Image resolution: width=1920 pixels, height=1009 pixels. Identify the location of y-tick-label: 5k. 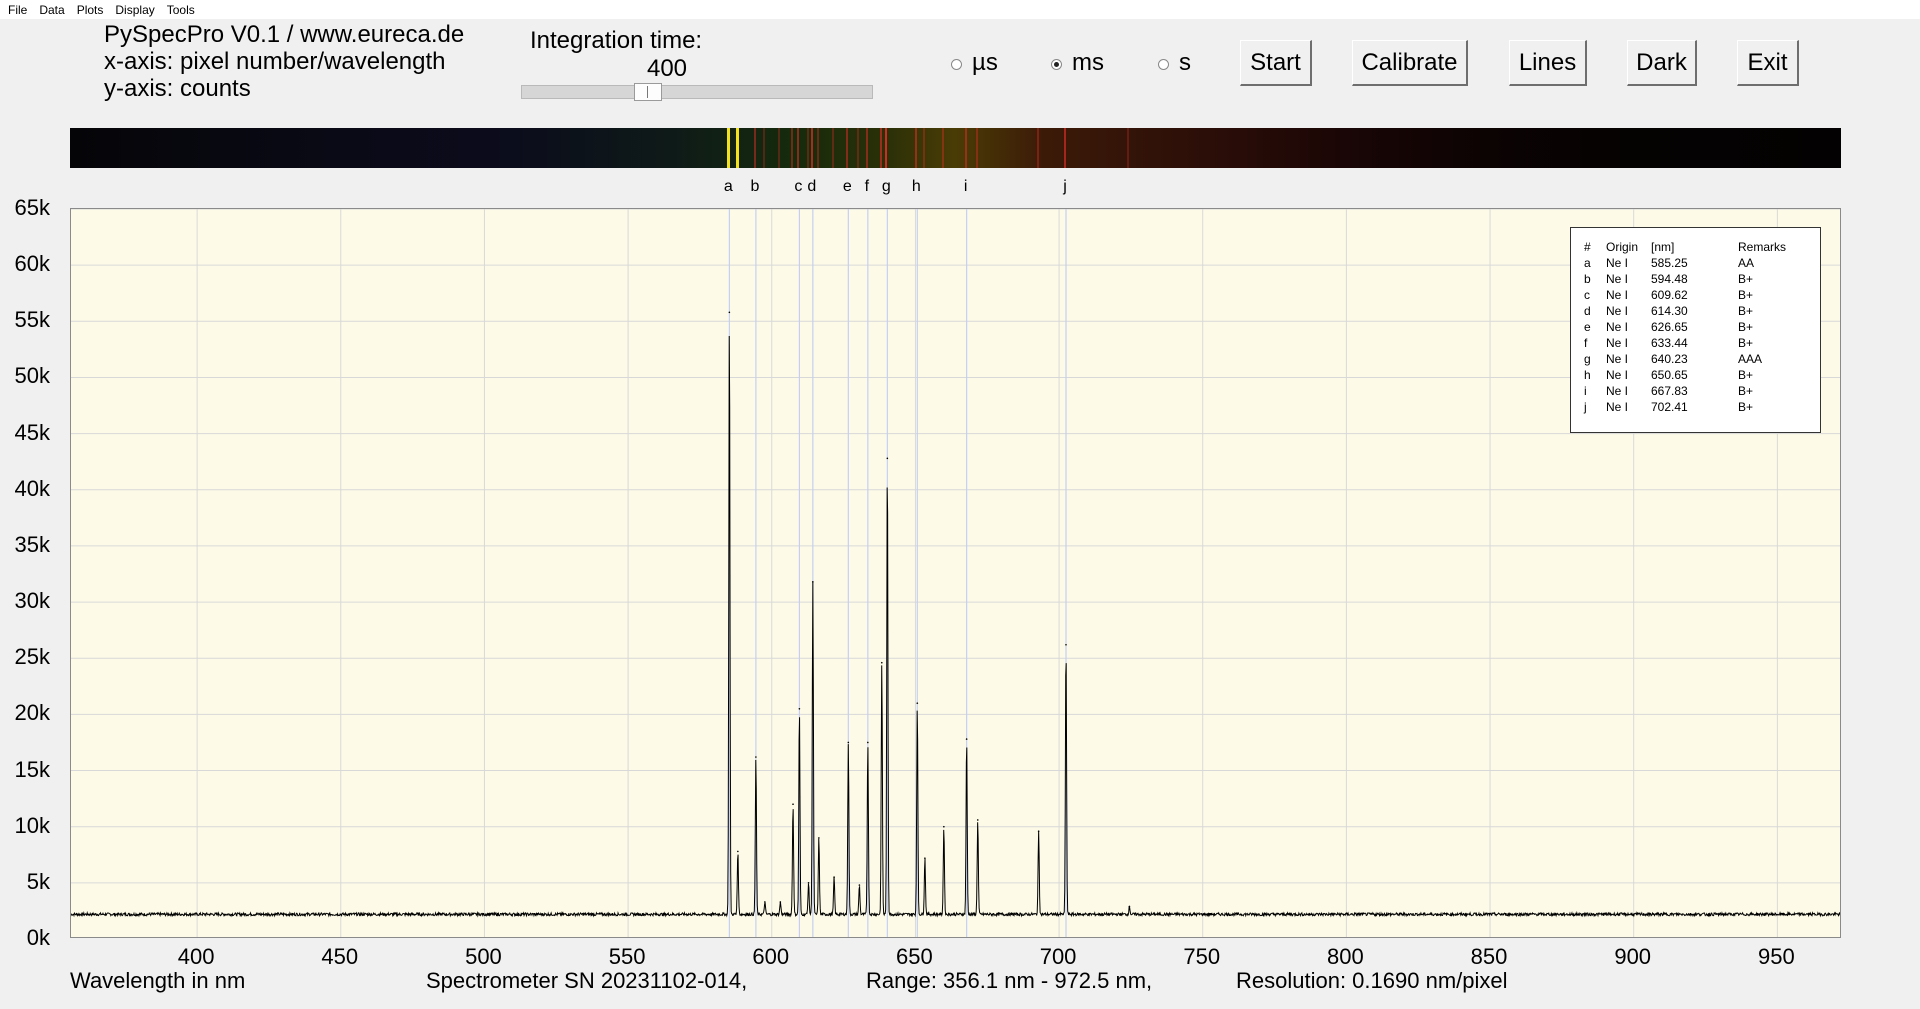
(38, 881).